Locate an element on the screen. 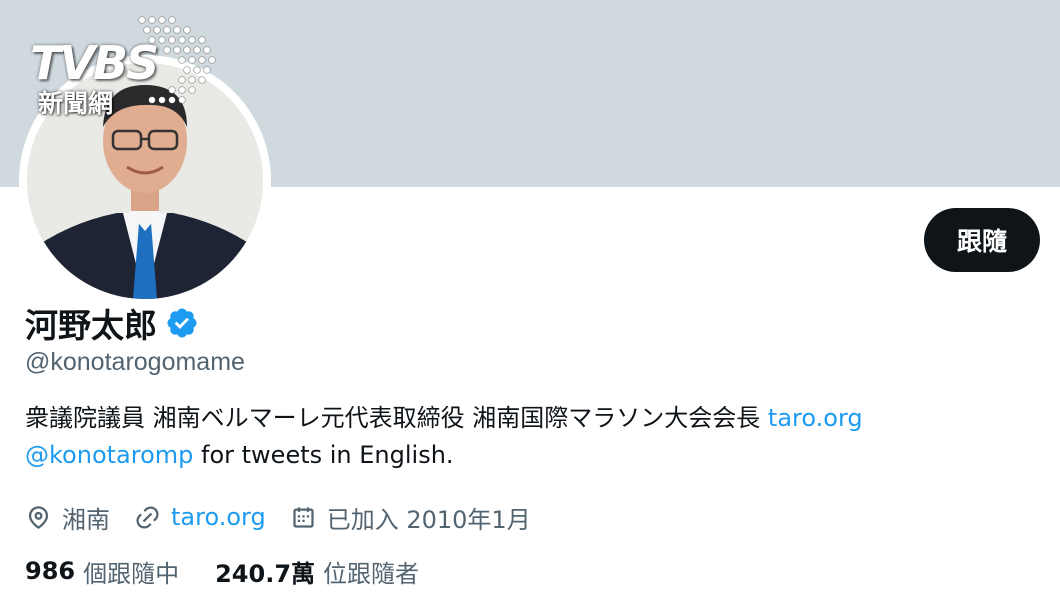 The image size is (1060, 596). tvbs-watermark-logo: TVBS 新聞網 is located at coordinates (123, 66).